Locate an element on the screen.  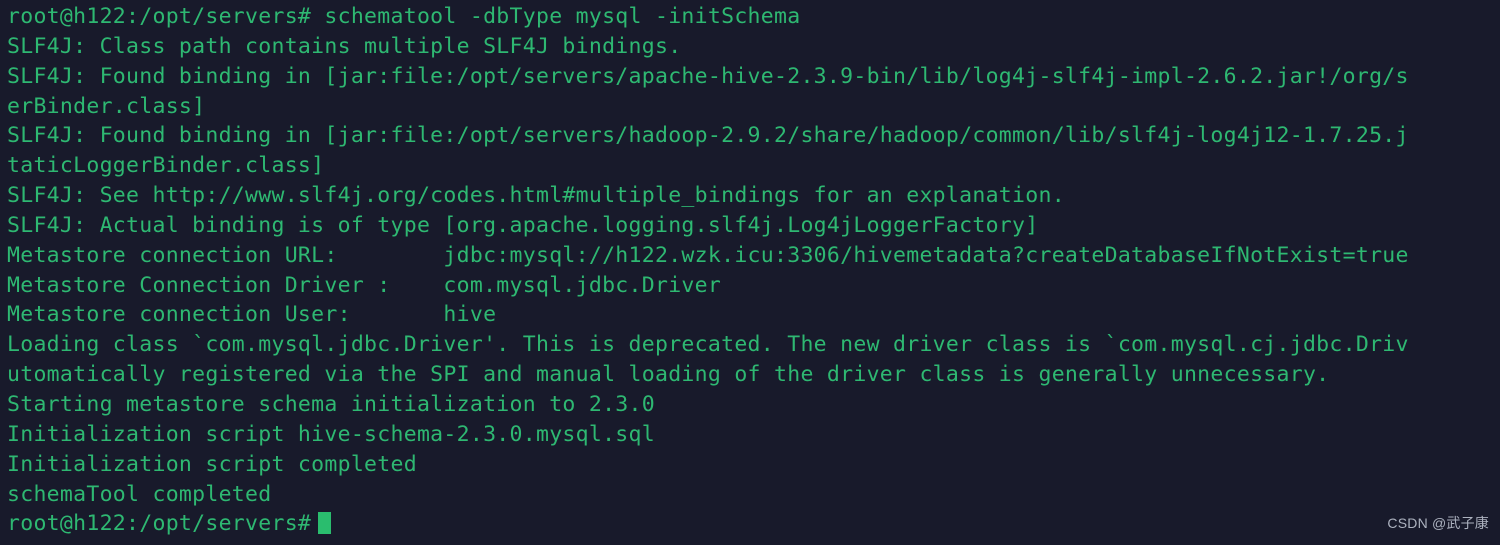
shell-prompt: root@h122:/opt/servers# is located at coordinates (159, 524).